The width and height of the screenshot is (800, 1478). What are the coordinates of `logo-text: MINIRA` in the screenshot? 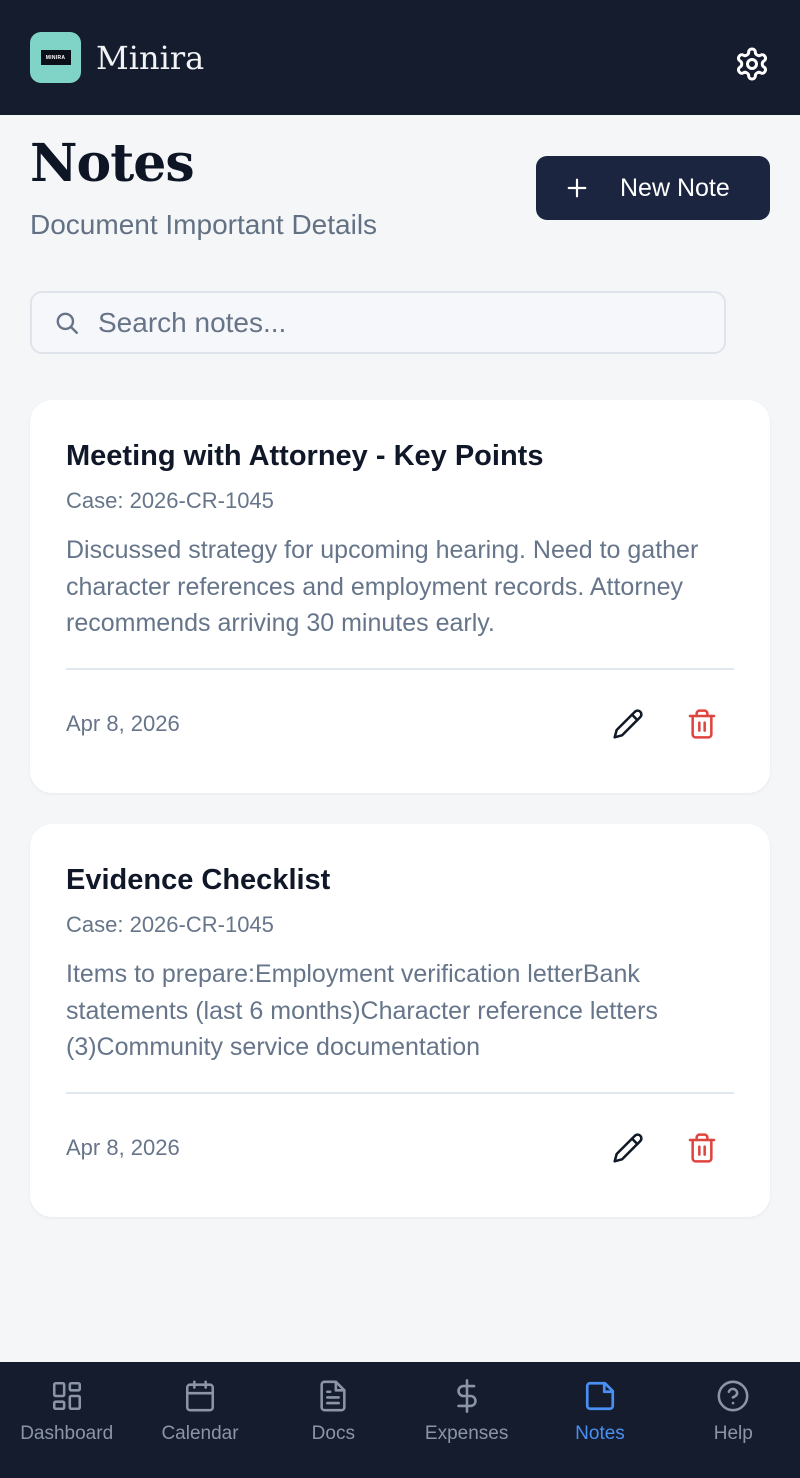 It's located at (55, 57).